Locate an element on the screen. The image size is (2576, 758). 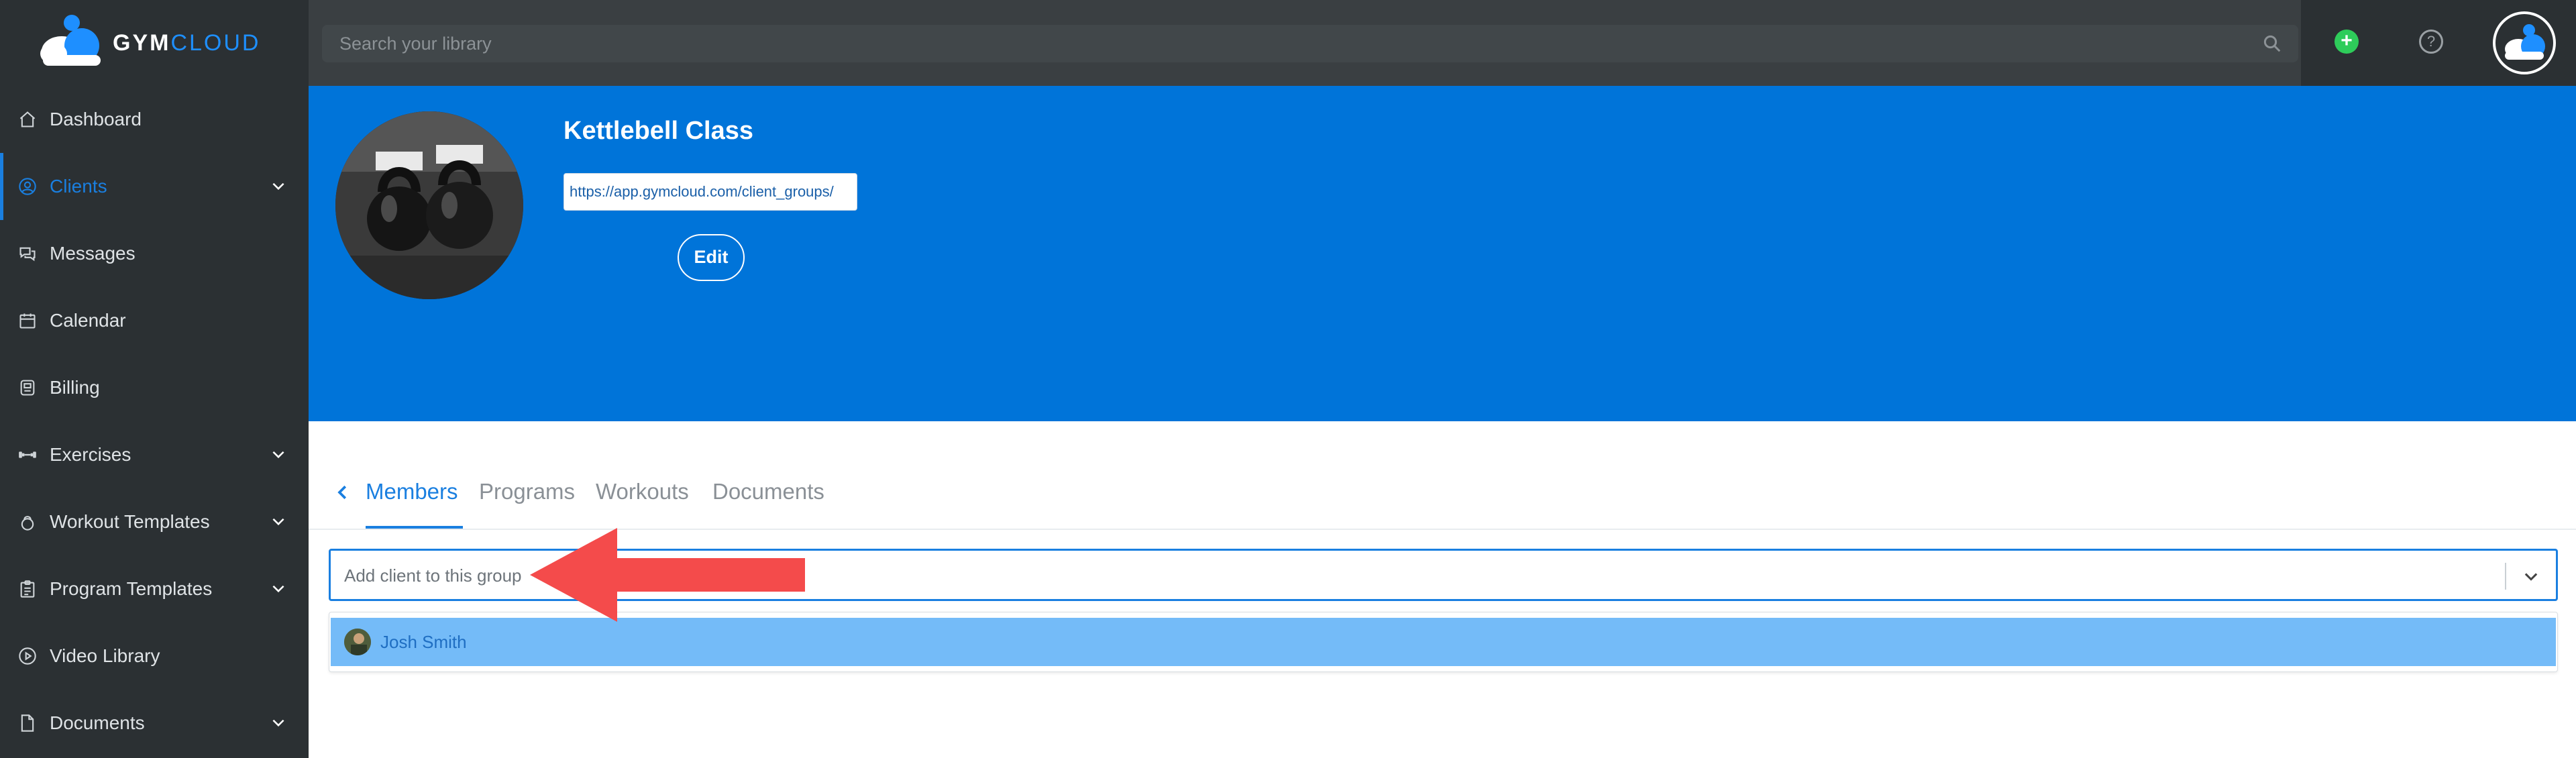
user-avatar is located at coordinates (2524, 42).